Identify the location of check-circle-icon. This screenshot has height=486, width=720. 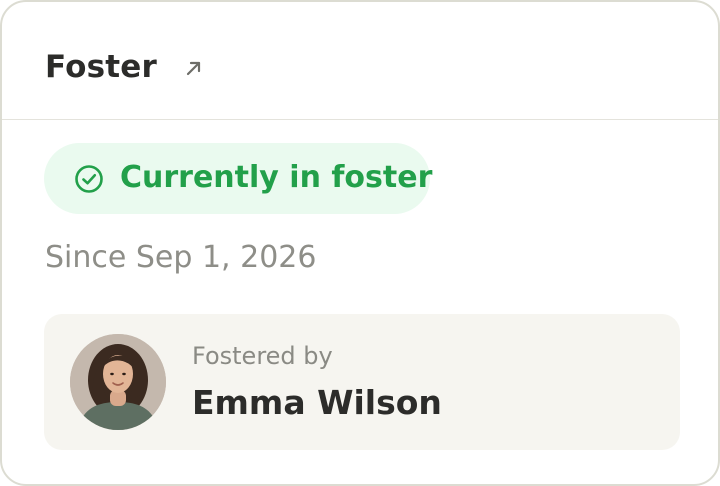
(89, 179).